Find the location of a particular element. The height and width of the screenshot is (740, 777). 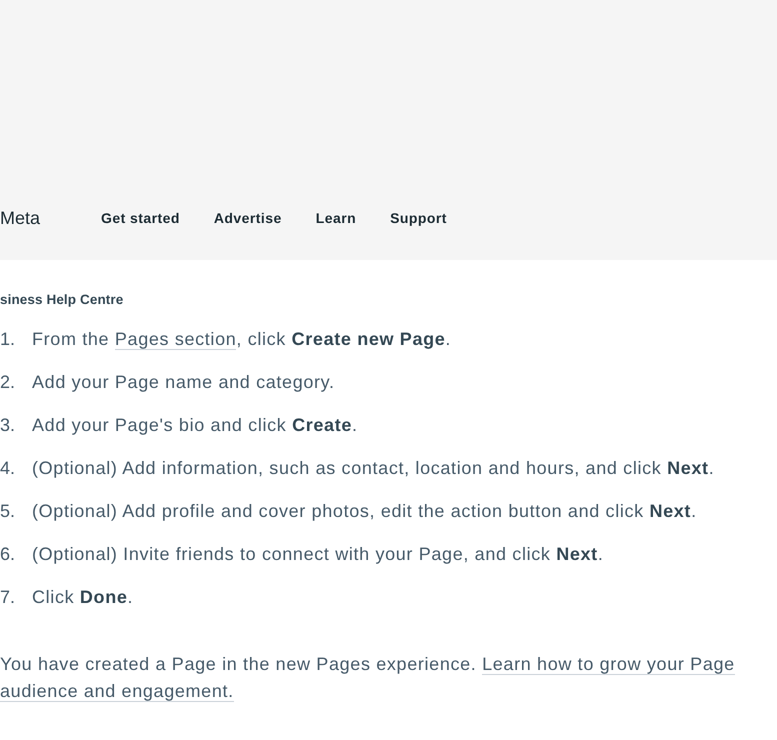

help-link: Pages section is located at coordinates (175, 339).